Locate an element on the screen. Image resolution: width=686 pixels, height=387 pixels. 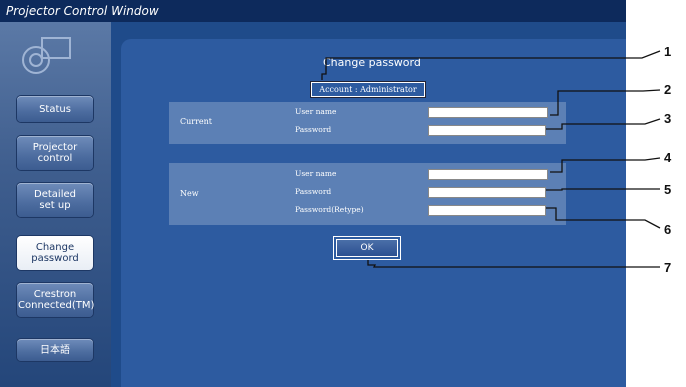
callout-5: 5 is located at coordinates (668, 189).